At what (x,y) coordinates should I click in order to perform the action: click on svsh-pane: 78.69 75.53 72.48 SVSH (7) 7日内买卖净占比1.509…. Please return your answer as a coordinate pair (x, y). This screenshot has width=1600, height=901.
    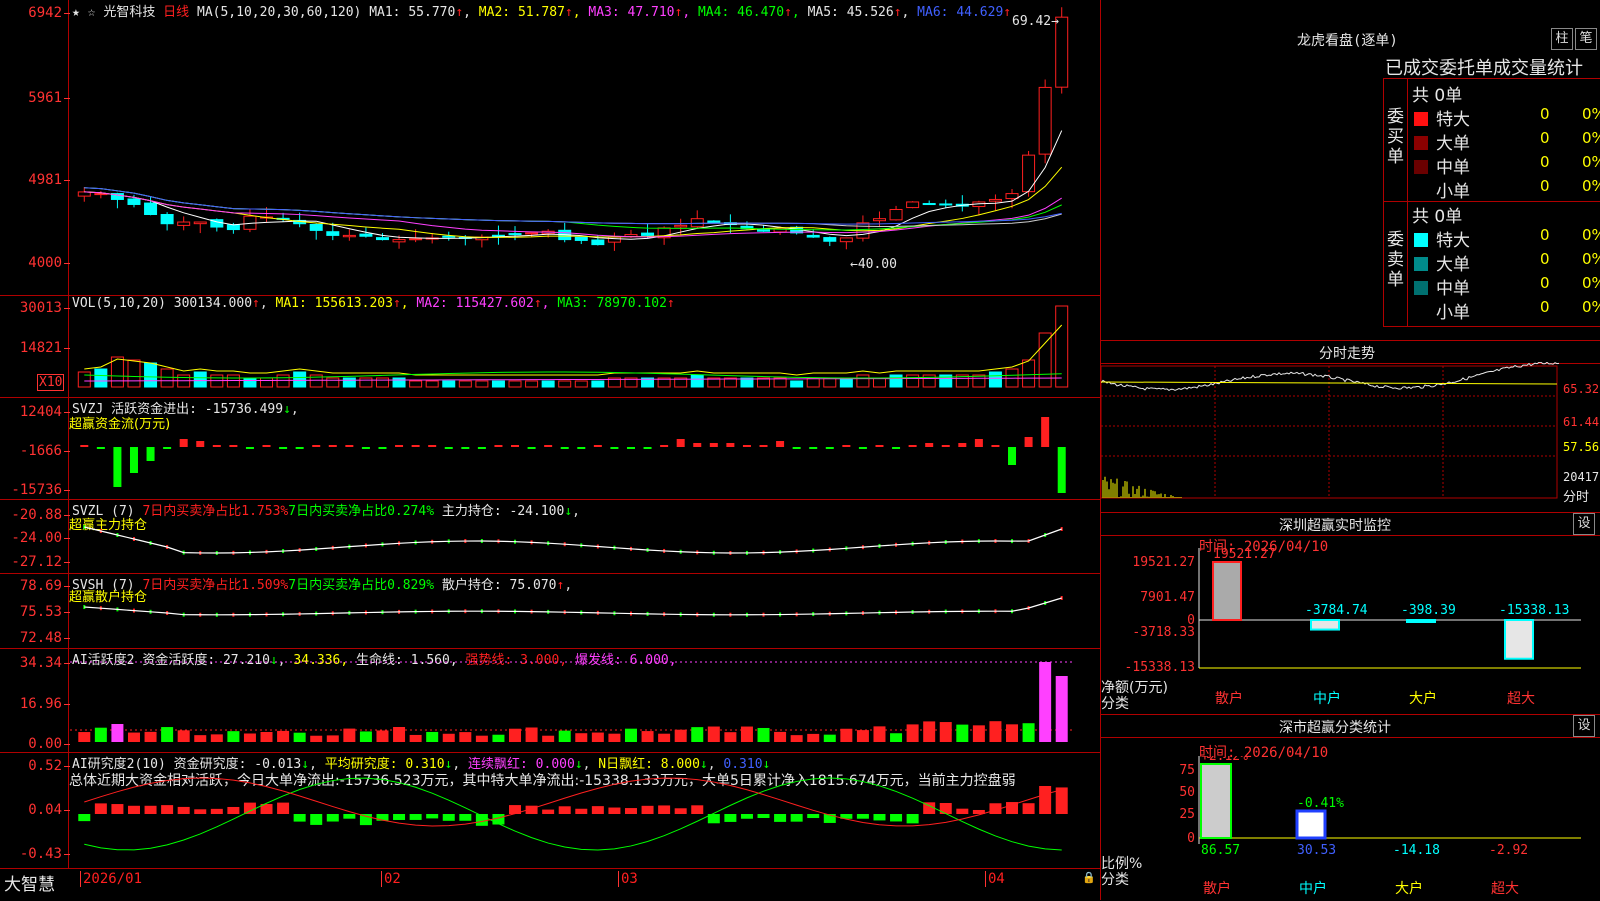
    Looking at the image, I should click on (550, 611).